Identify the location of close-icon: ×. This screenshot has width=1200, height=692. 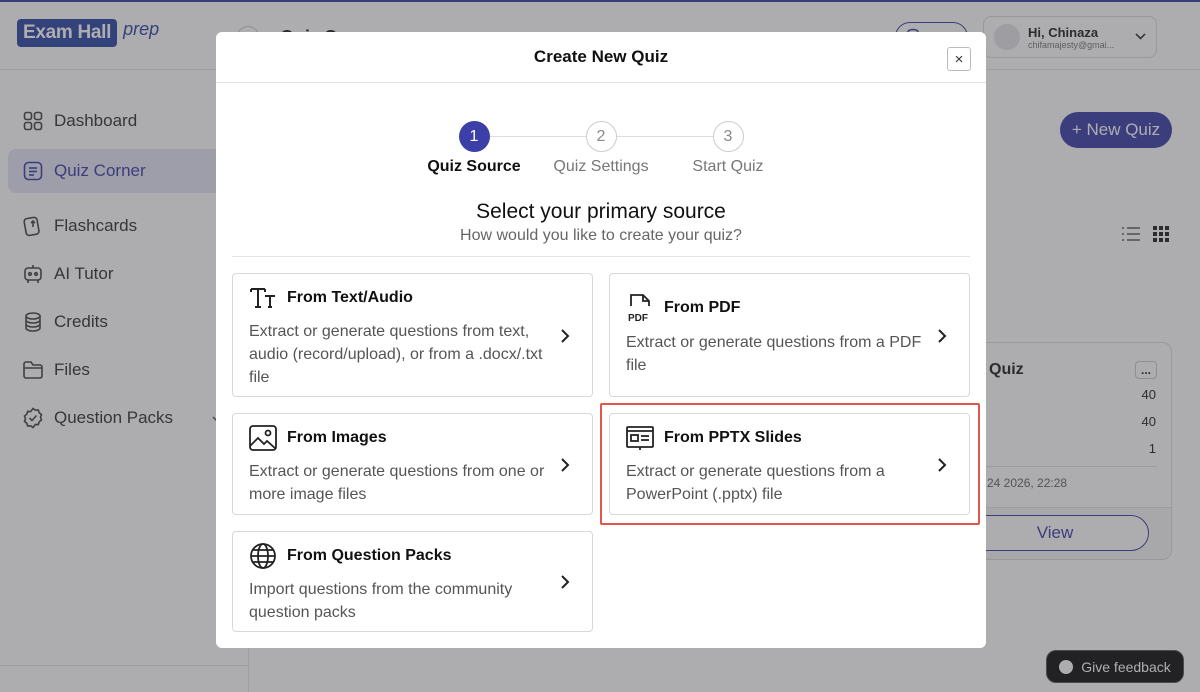
(959, 59).